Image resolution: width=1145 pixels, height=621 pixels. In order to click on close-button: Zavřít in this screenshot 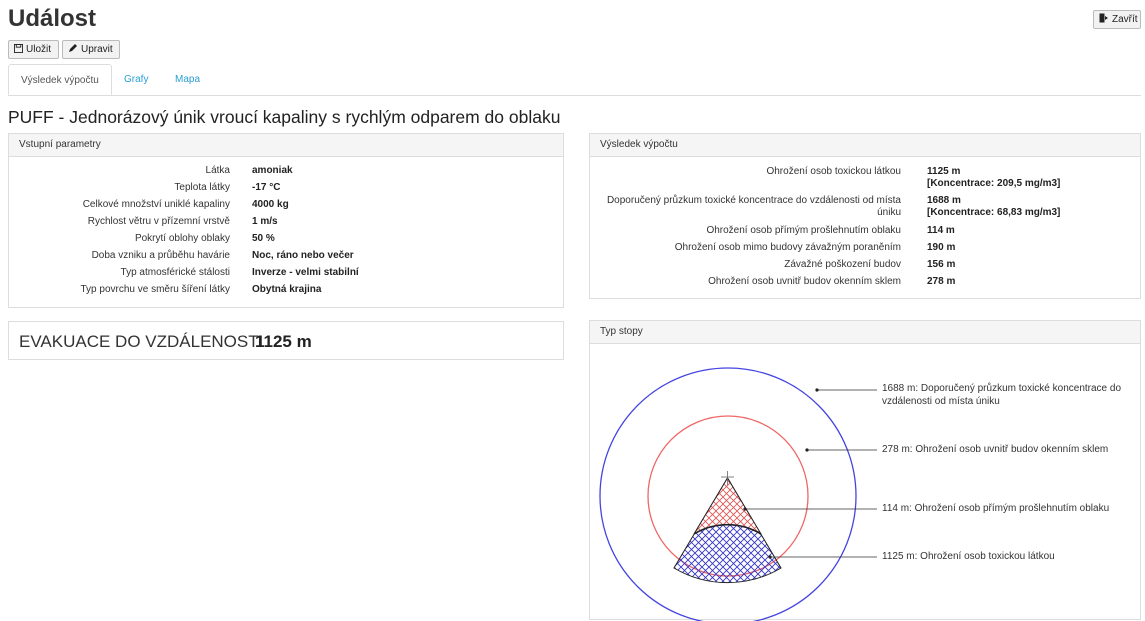, I will do `click(1117, 19)`.